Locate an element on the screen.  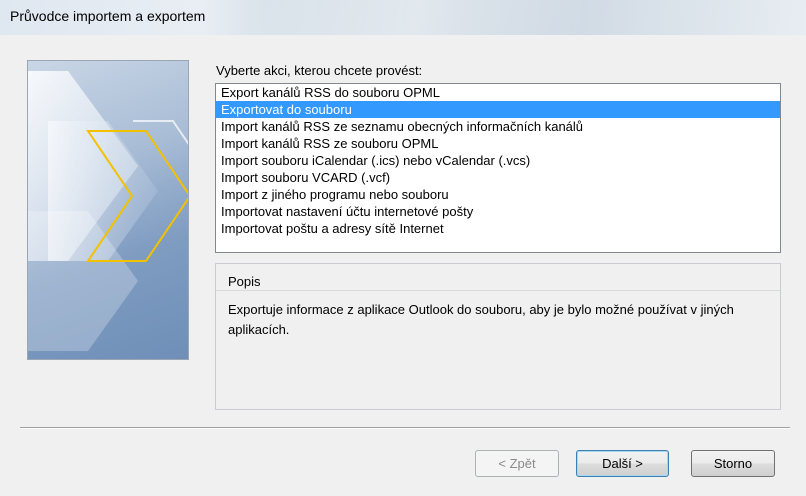
title-bar: Průvodce importem a exportem is located at coordinates (403, 17).